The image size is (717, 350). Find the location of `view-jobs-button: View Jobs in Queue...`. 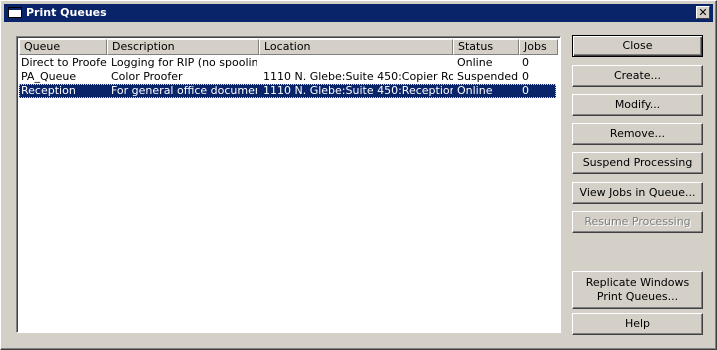

view-jobs-button: View Jobs in Queue... is located at coordinates (637, 193).